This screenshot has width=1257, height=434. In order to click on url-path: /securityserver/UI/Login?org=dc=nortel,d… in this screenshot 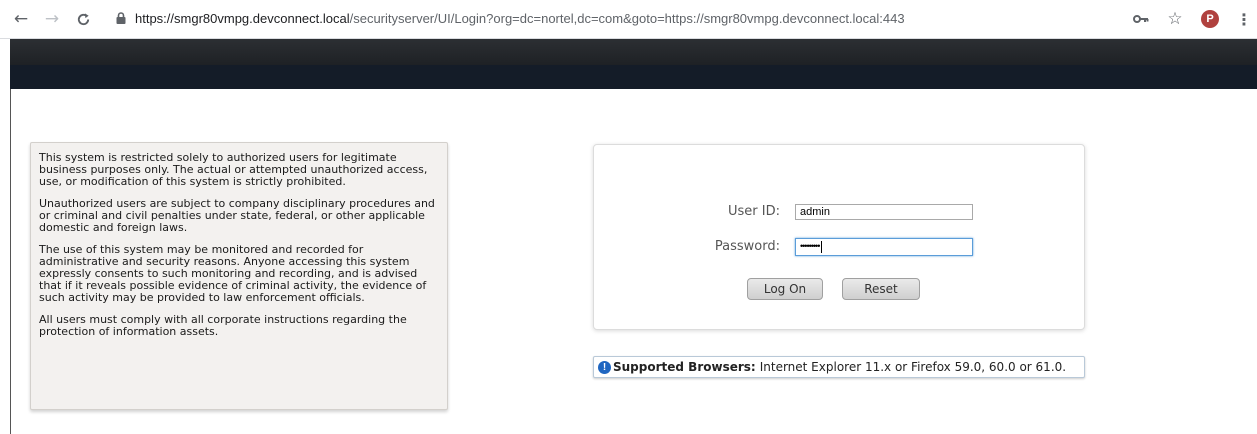, I will do `click(627, 18)`.